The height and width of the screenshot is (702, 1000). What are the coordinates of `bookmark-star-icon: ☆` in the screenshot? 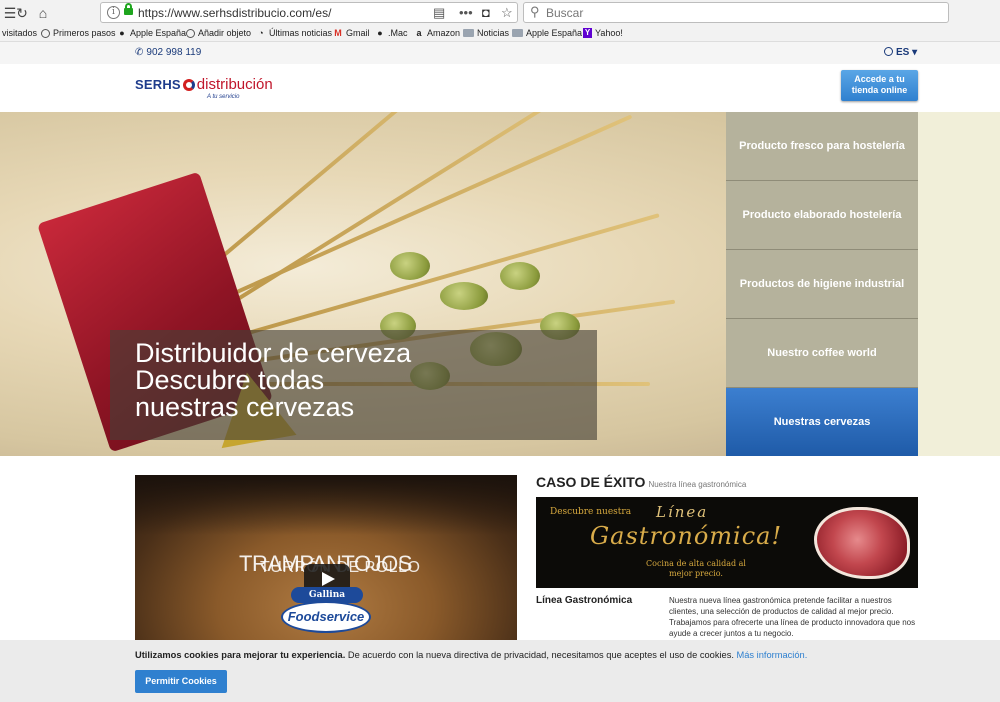 It's located at (507, 13).